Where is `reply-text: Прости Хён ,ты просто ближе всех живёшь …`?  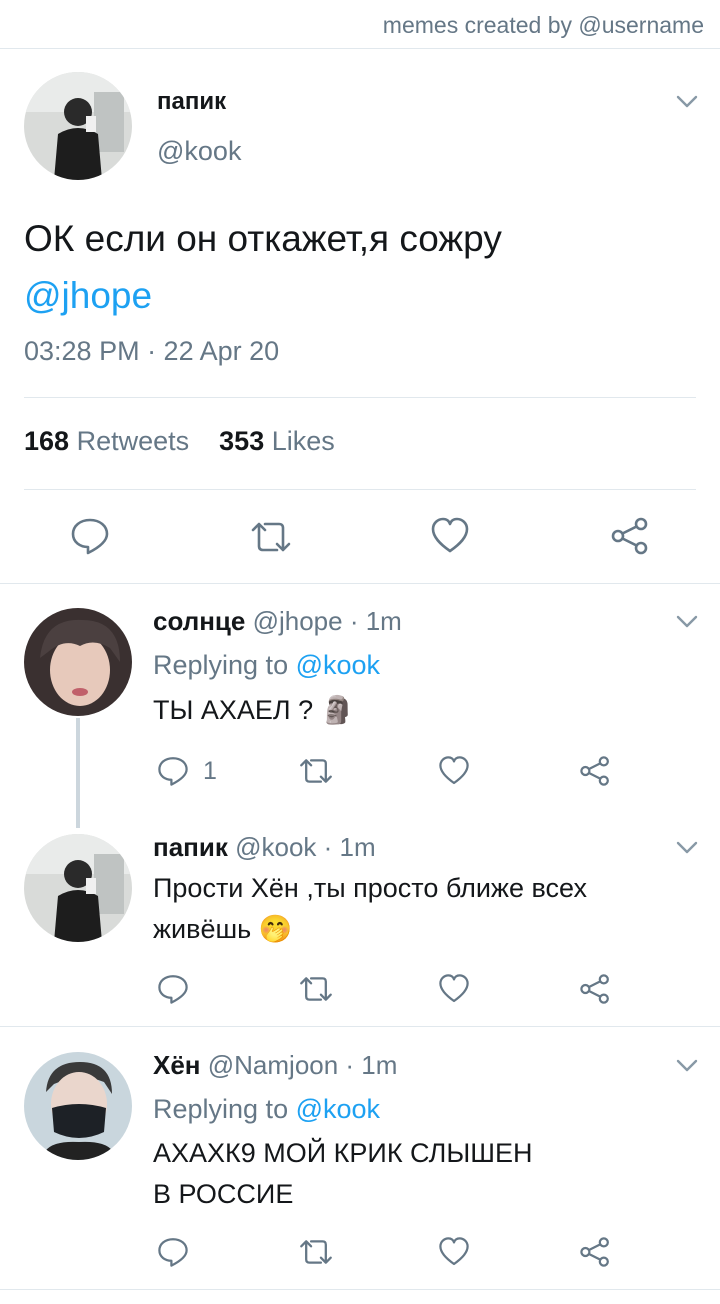 reply-text: Прости Хён ,ты просто ближе всех живёшь … is located at coordinates (423, 909).